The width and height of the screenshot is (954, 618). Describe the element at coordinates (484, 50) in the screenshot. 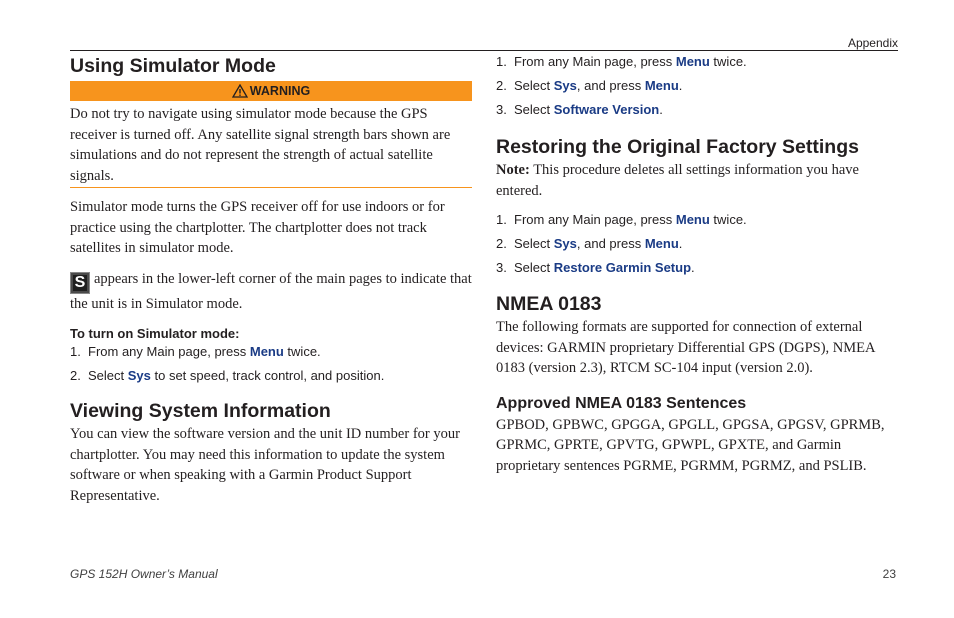

I see `header-divider` at that location.